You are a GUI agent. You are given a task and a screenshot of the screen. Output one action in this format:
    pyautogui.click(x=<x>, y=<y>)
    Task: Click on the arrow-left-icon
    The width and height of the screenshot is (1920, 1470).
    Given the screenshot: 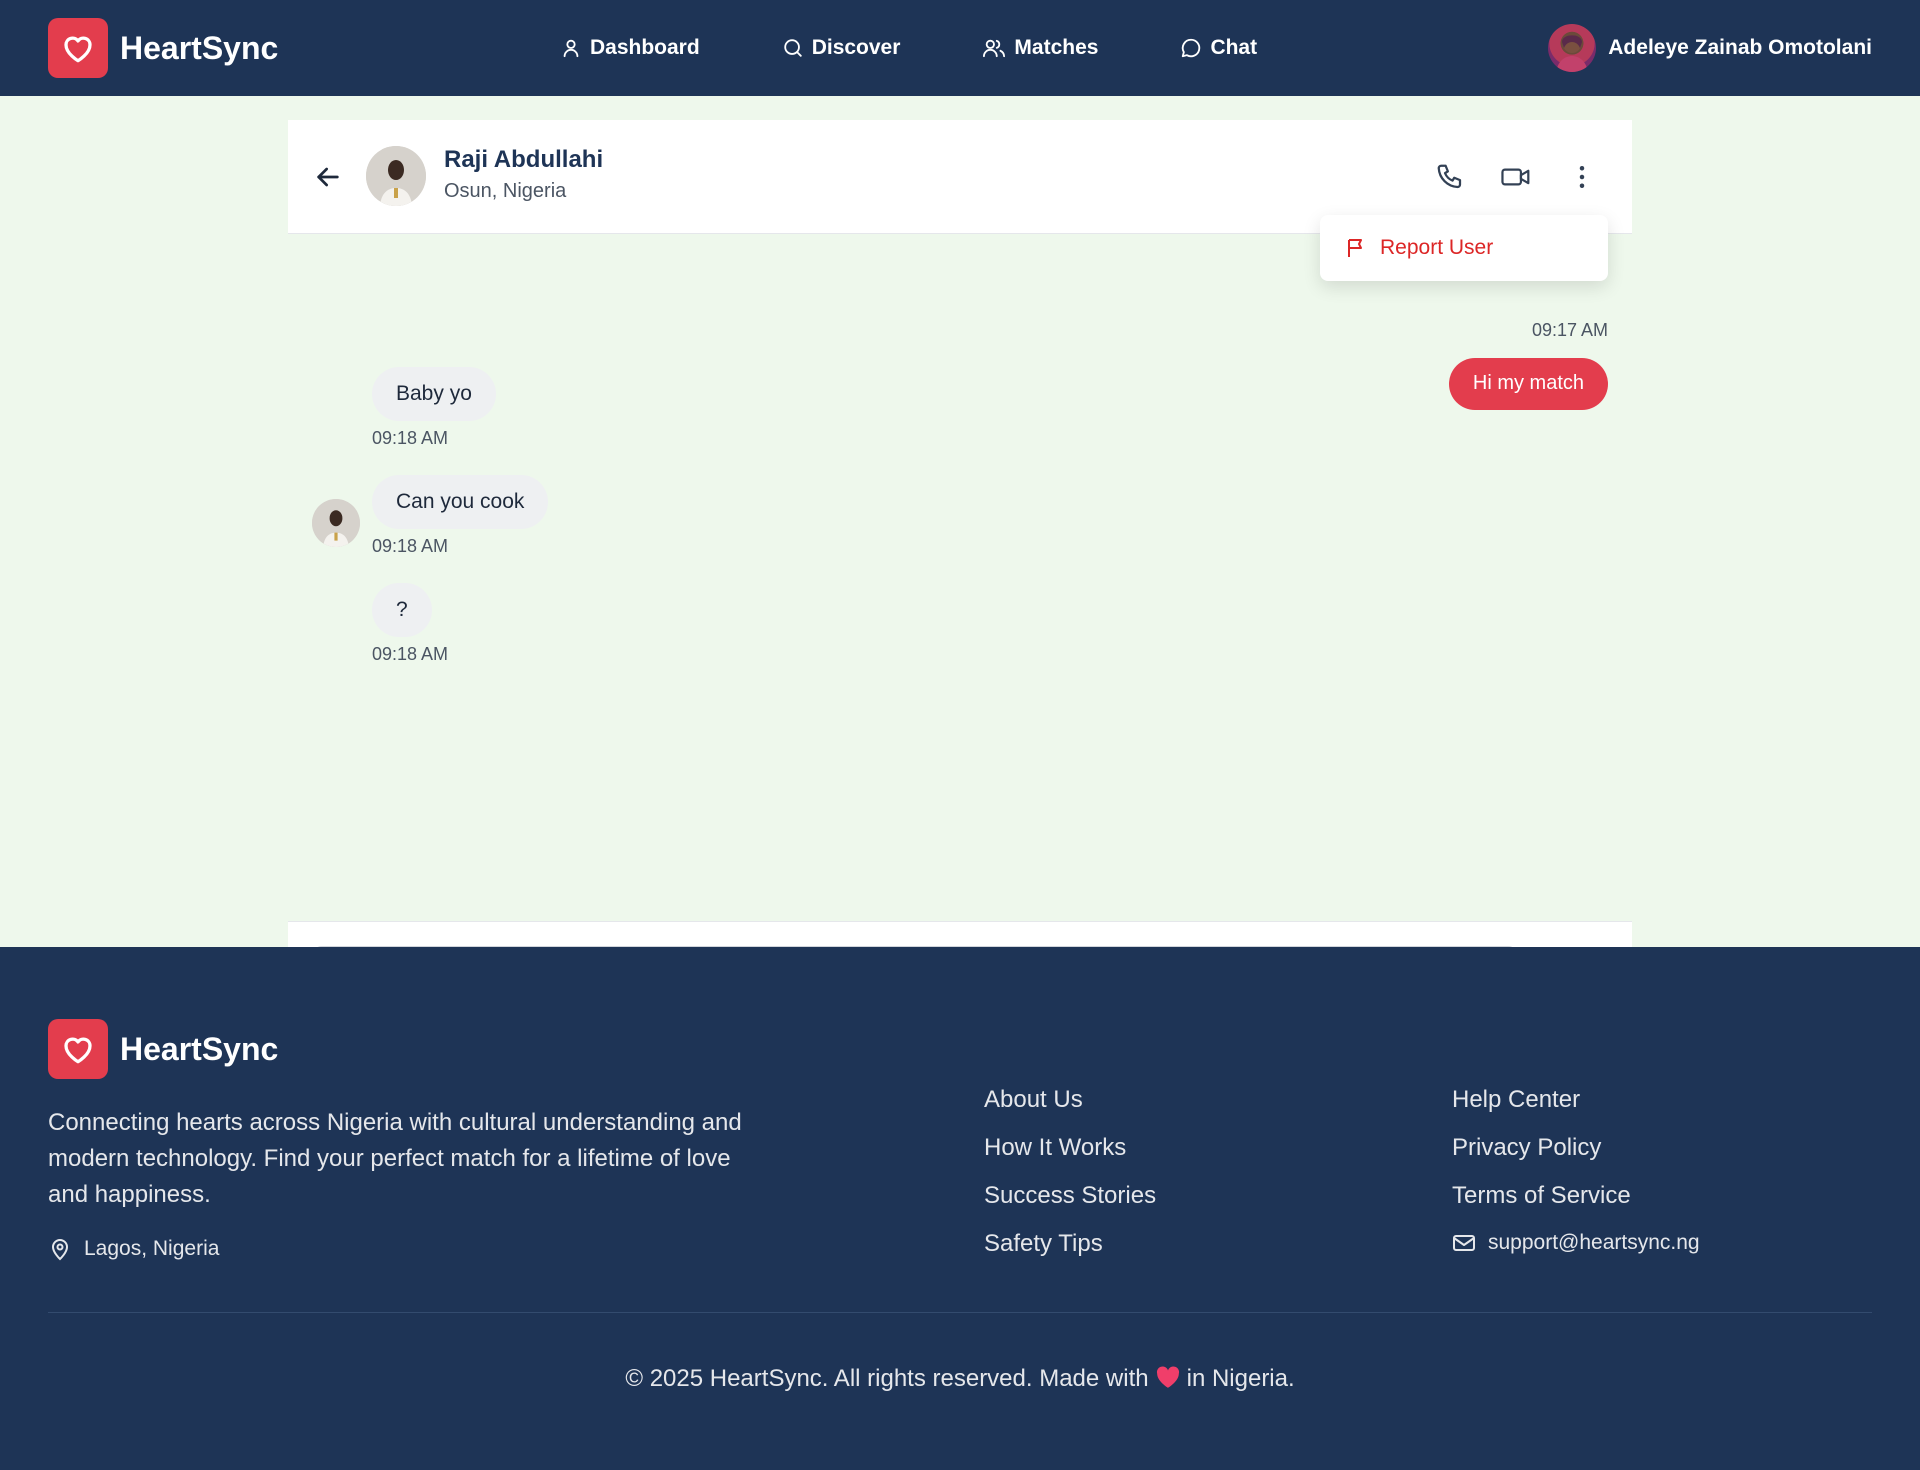 What is the action you would take?
    pyautogui.click(x=328, y=177)
    